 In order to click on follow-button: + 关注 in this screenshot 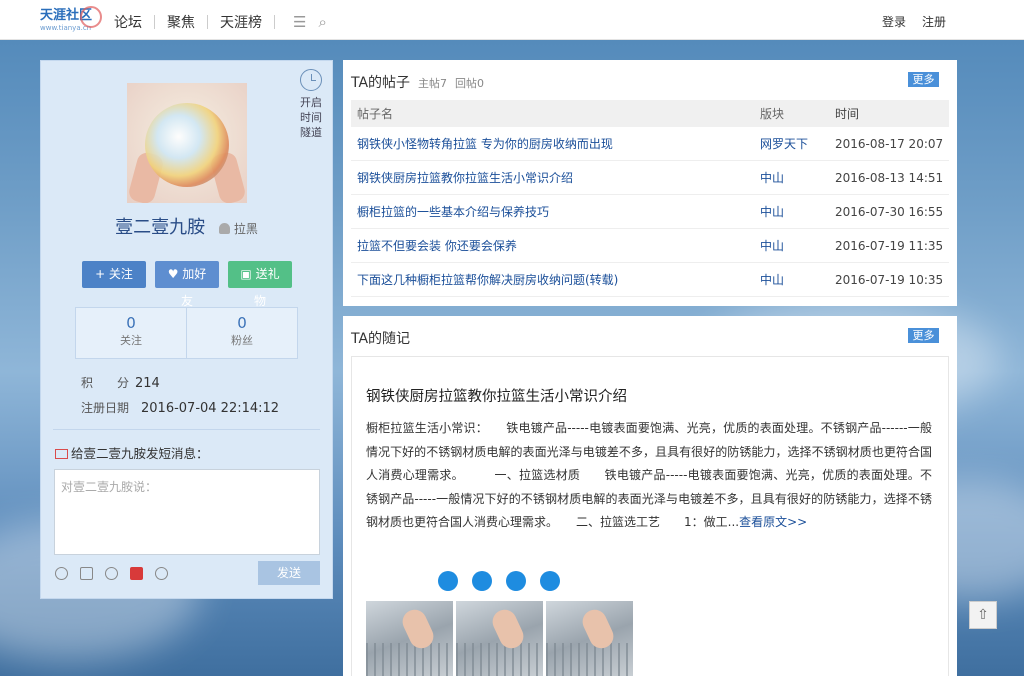, I will do `click(114, 274)`.